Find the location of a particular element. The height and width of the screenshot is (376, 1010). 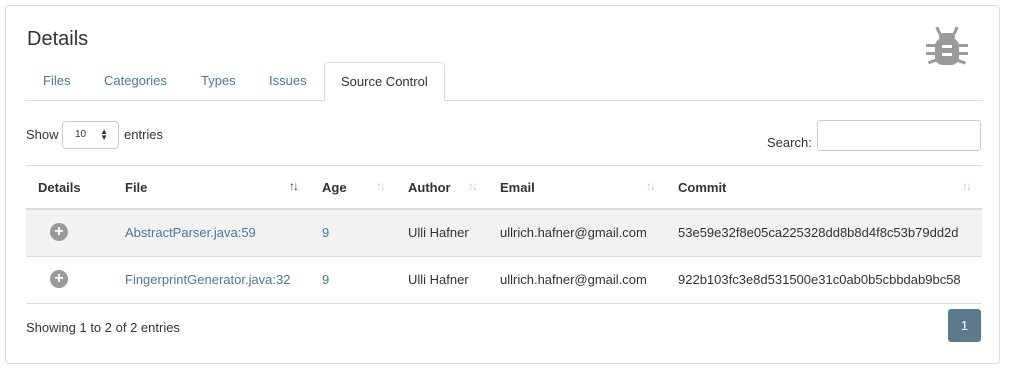

commit-cell: 53e59e32f8e05ca225328dd8b8d4f8c53b79dd2d is located at coordinates (818, 232).